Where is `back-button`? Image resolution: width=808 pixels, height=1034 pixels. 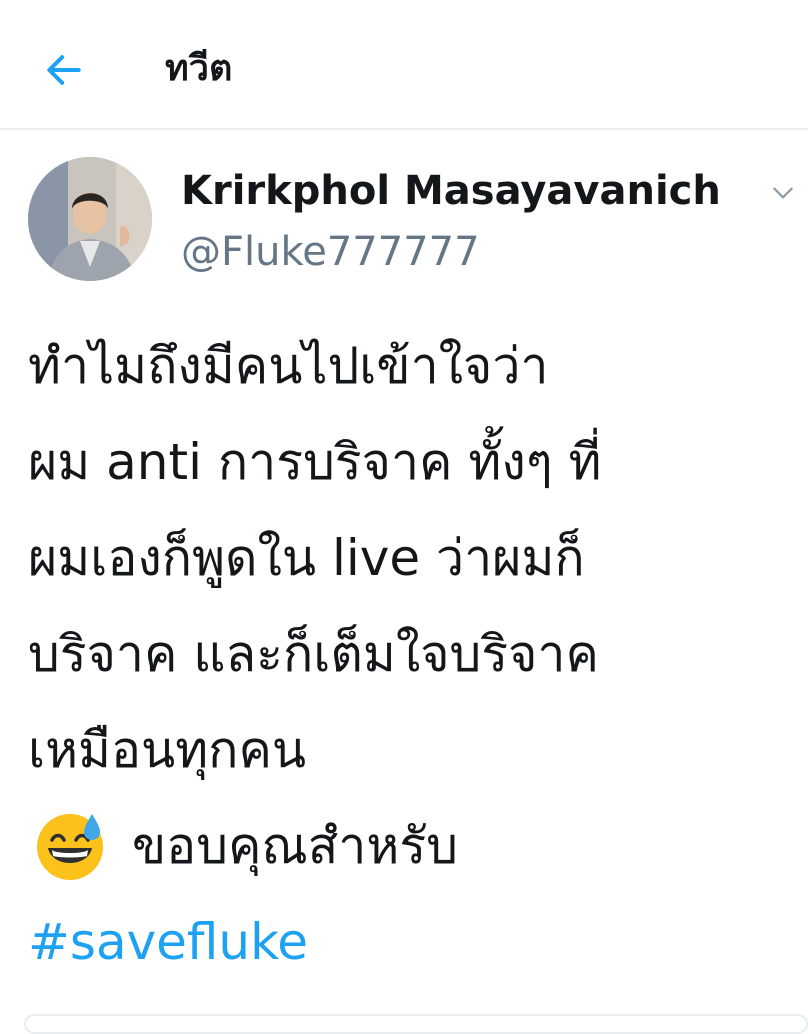 back-button is located at coordinates (64, 70).